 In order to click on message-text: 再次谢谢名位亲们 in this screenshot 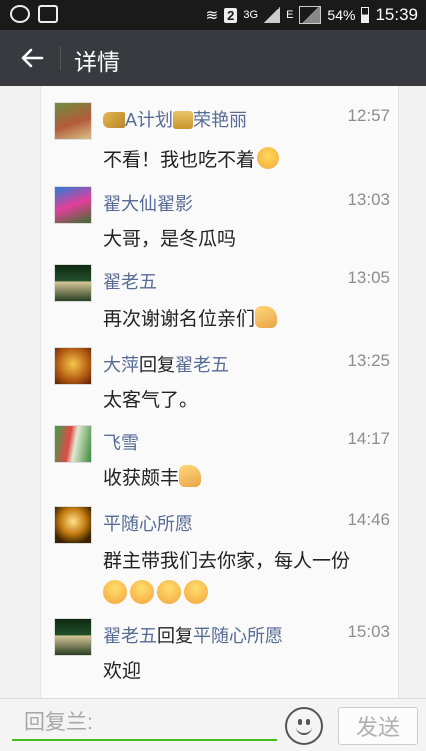, I will do `click(190, 317)`.